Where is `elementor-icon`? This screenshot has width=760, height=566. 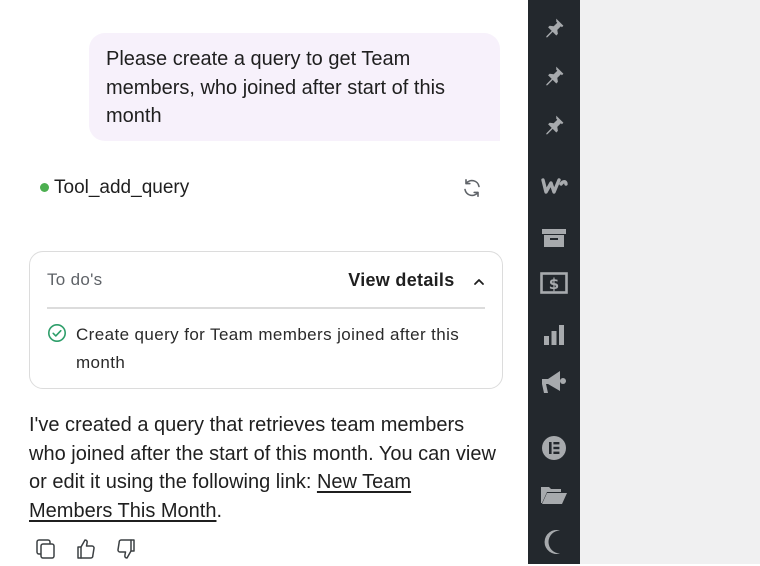
elementor-icon is located at coordinates (554, 448).